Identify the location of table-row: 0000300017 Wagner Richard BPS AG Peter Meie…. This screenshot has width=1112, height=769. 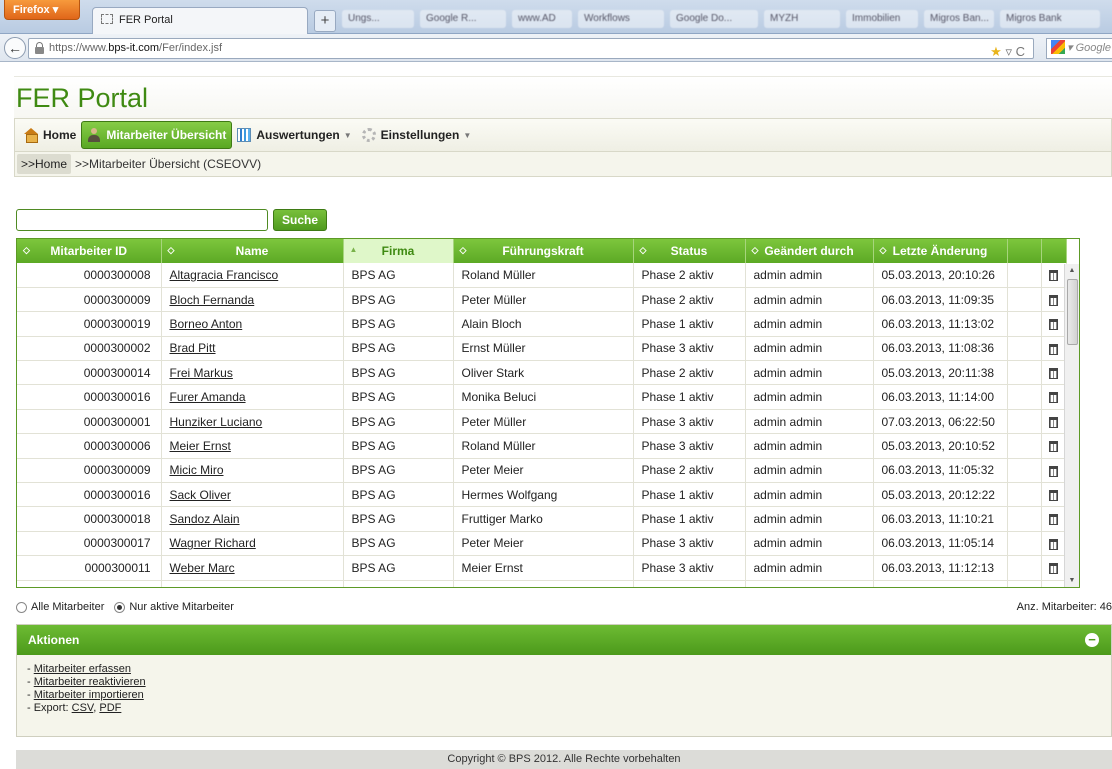
(542, 544).